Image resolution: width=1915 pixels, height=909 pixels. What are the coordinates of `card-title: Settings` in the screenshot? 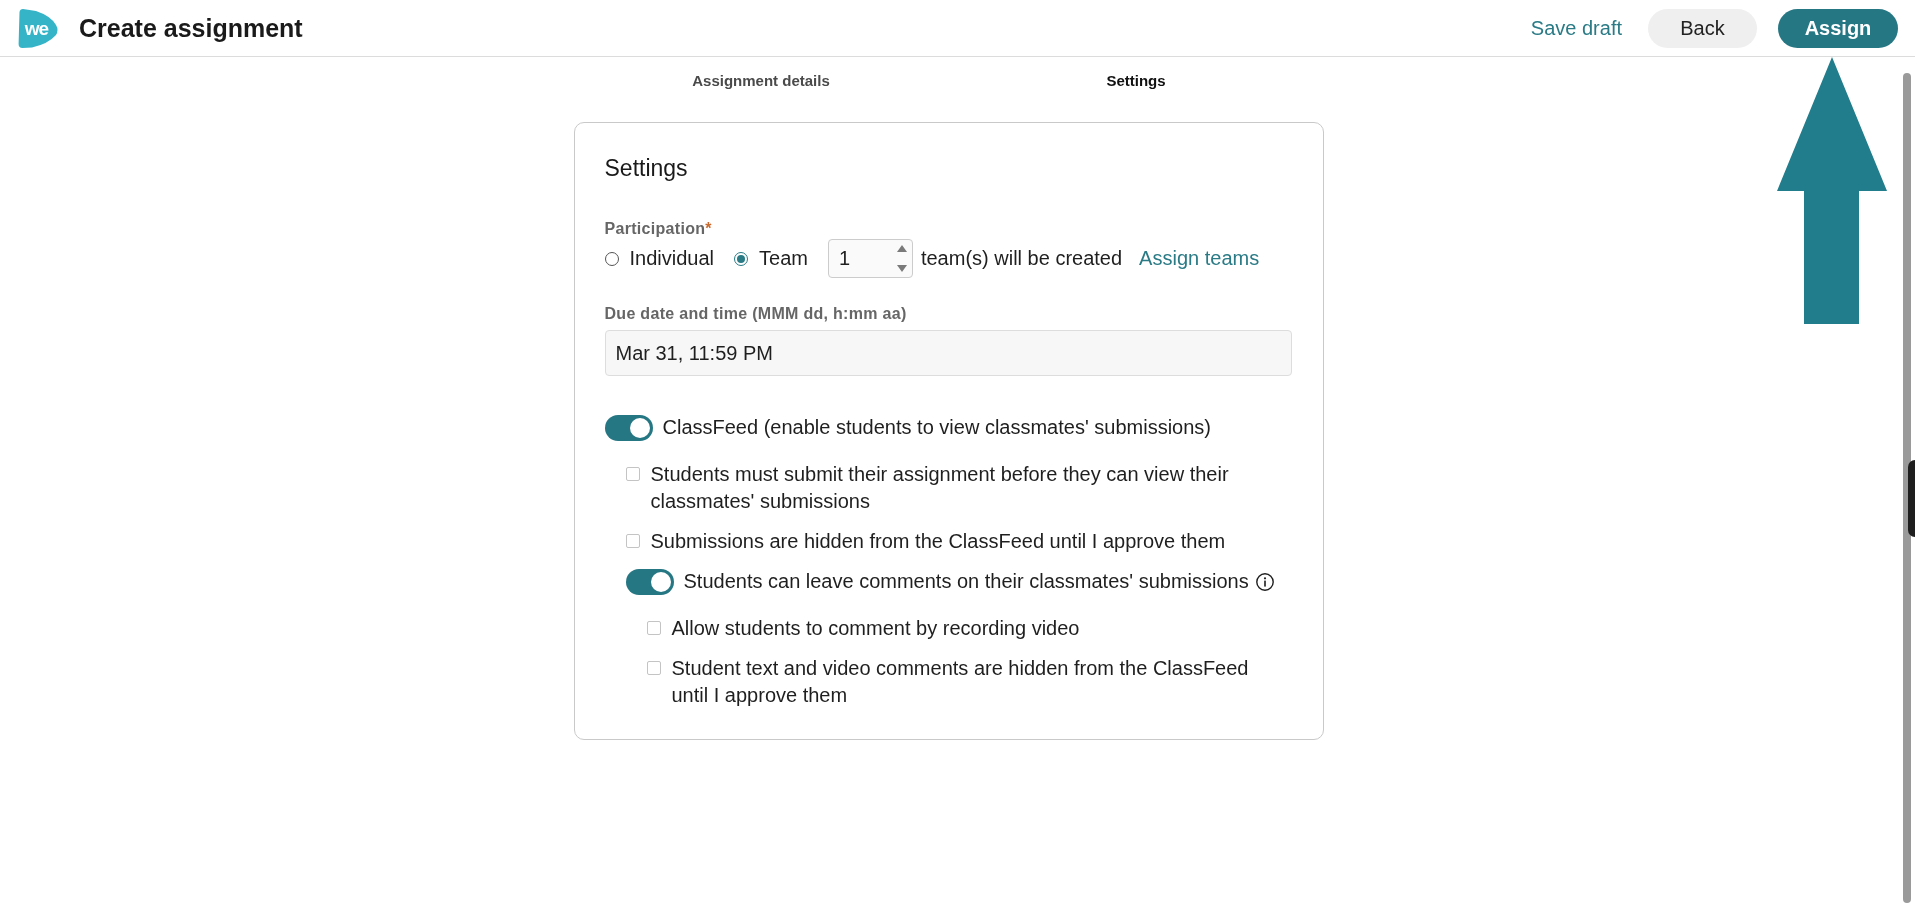 It's located at (646, 168).